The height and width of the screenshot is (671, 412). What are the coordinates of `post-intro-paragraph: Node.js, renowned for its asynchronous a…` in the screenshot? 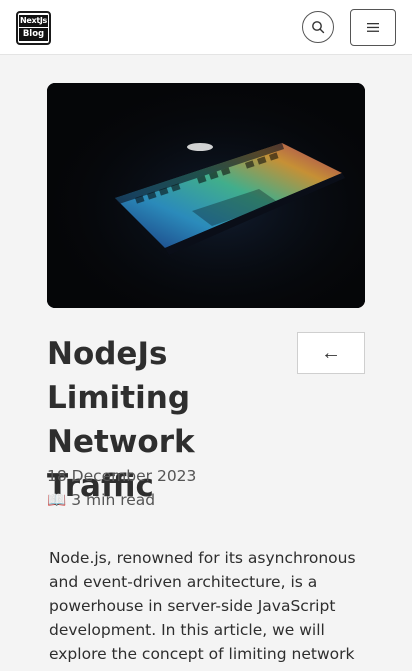 It's located at (202, 610).